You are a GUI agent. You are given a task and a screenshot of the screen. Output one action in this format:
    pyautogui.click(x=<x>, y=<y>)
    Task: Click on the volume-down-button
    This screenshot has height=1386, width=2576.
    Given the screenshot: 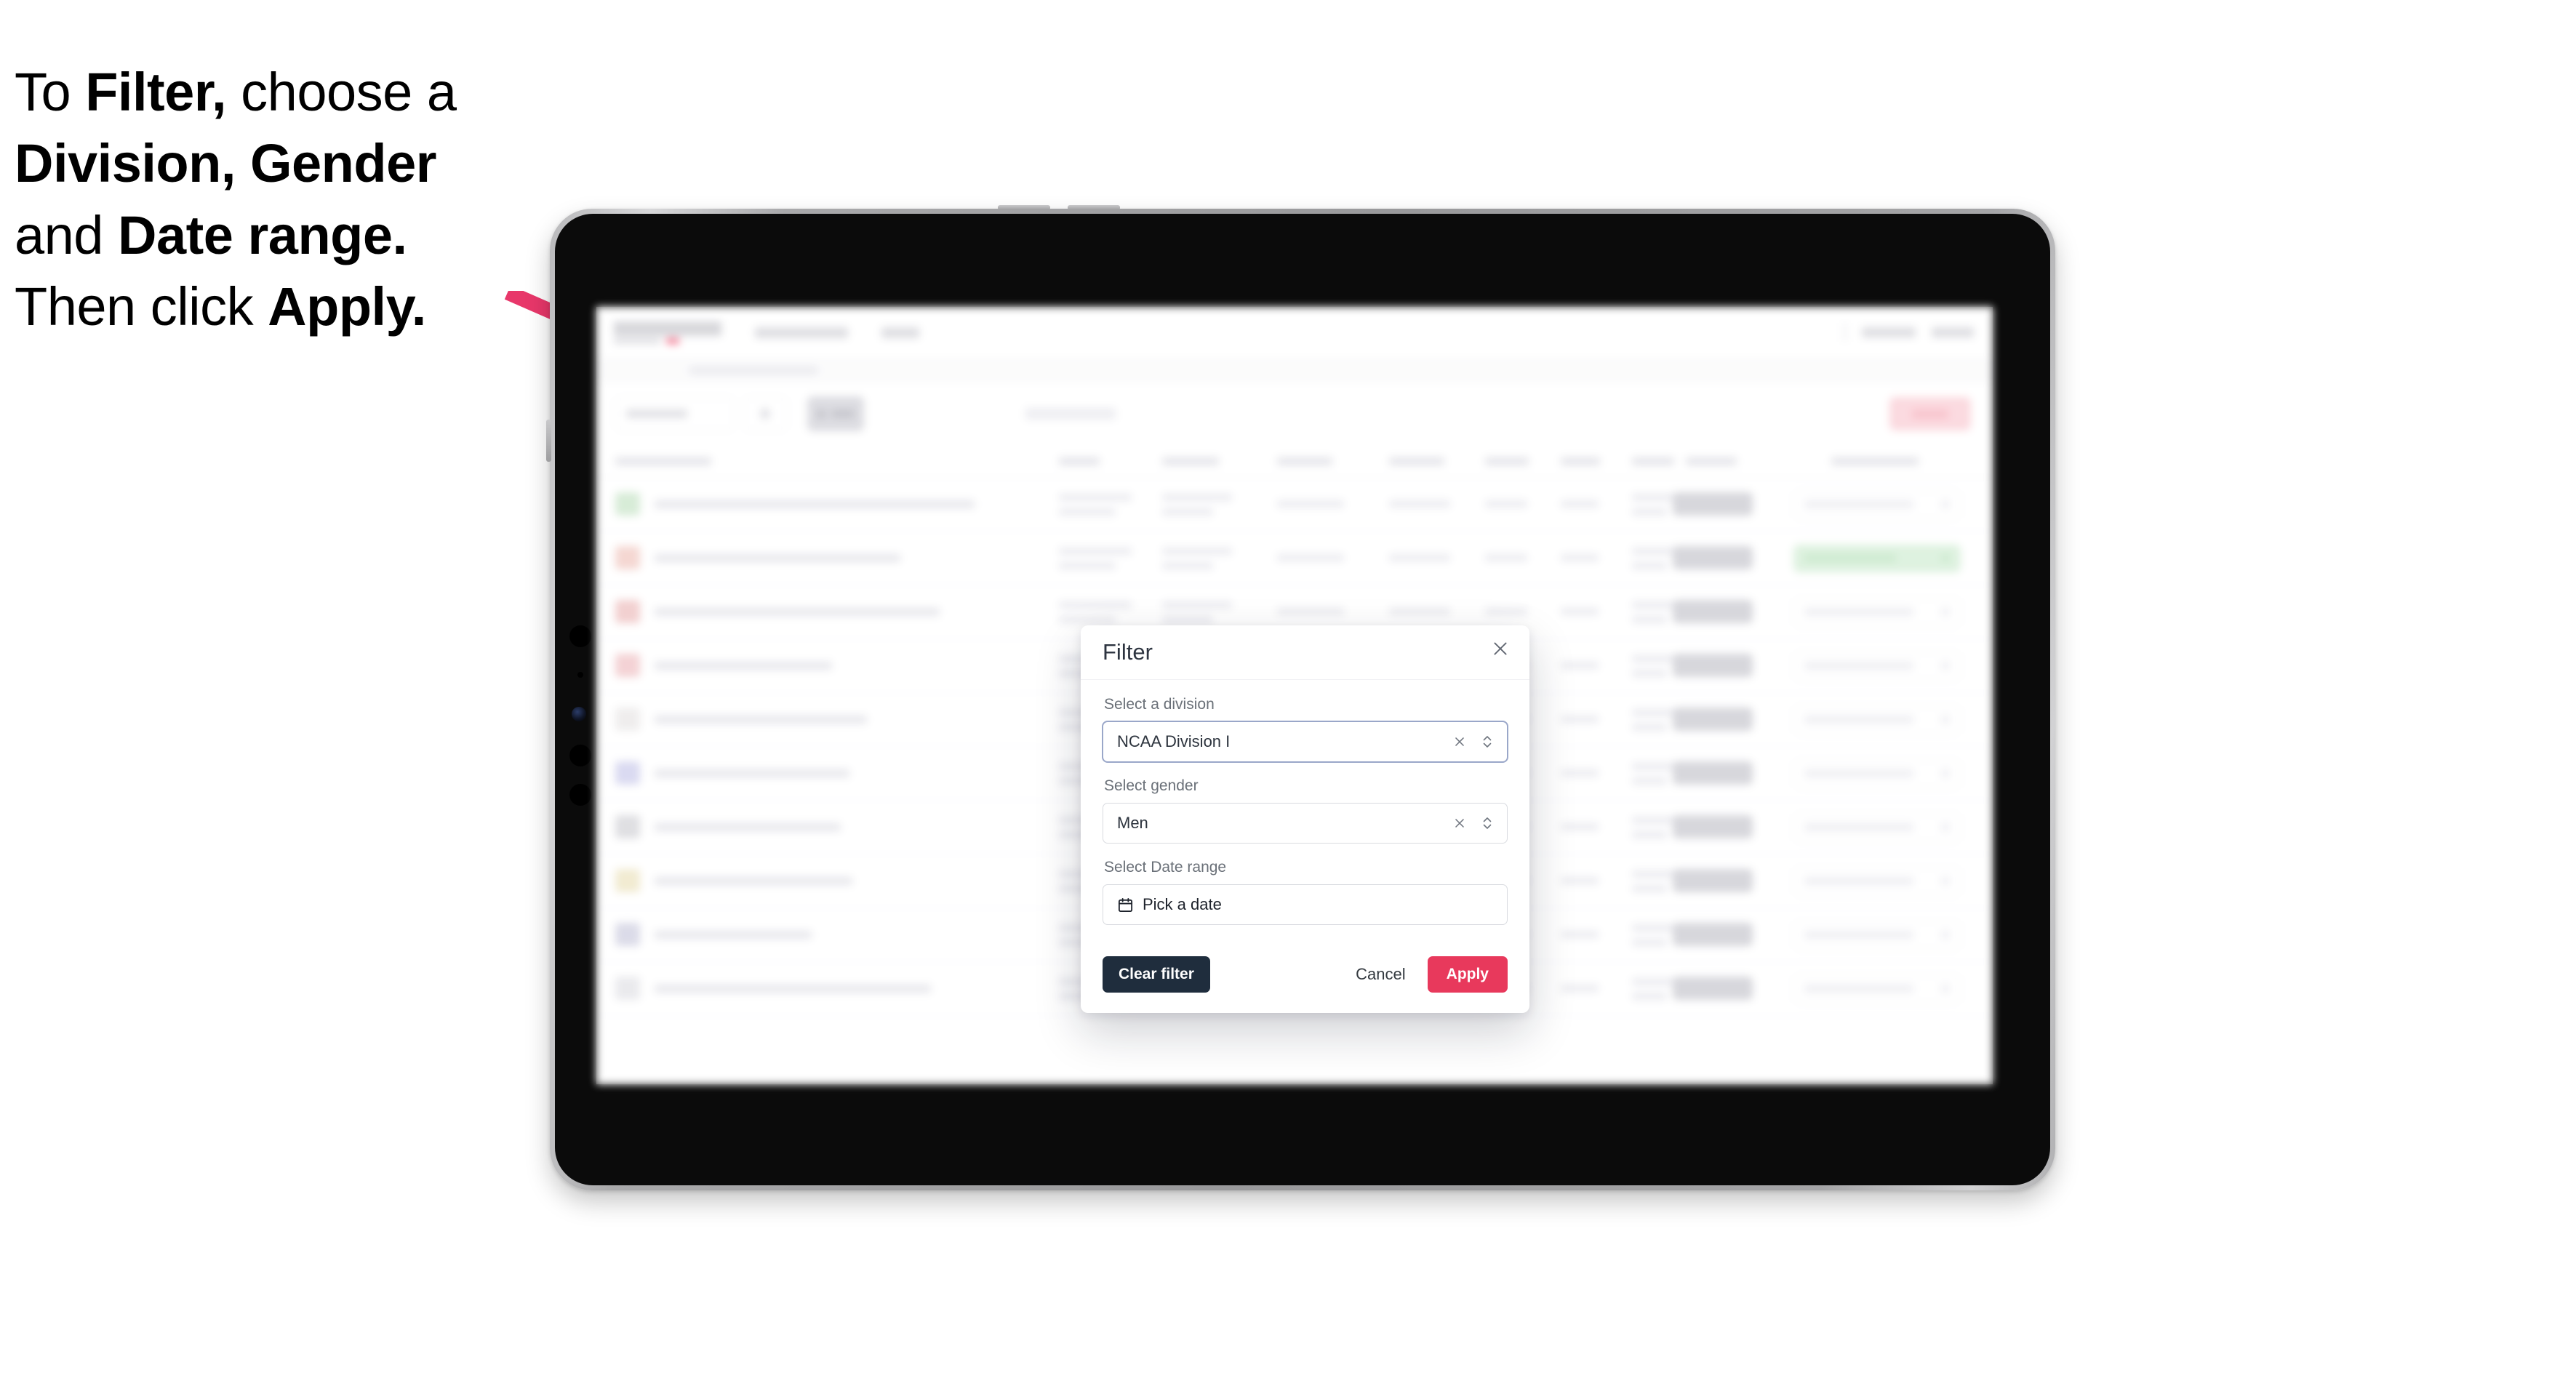 What is the action you would take?
    pyautogui.click(x=1094, y=208)
    